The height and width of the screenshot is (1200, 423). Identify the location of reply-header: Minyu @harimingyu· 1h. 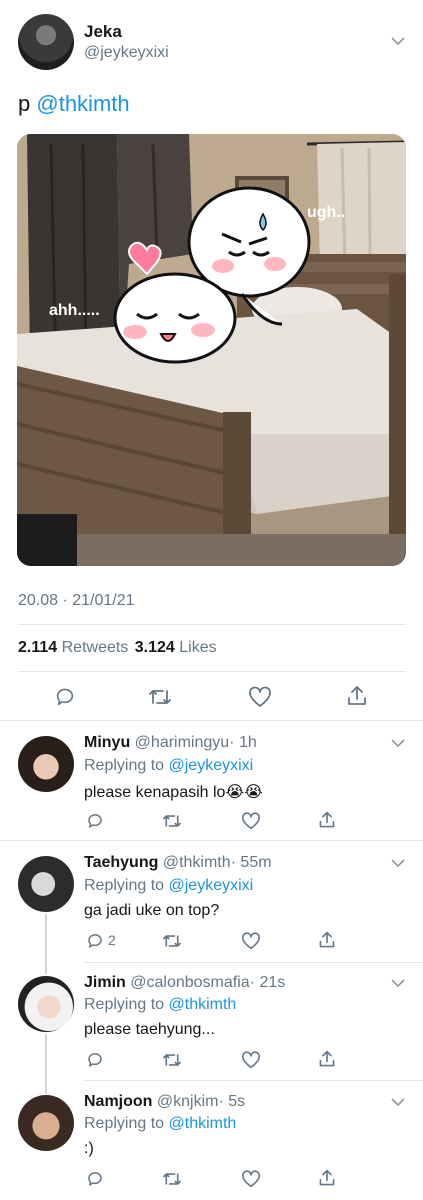
(170, 743).